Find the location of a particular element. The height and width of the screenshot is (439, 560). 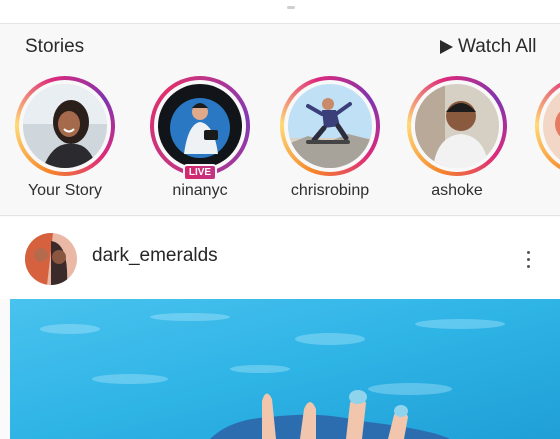

stories-title: Stories is located at coordinates (55, 46).